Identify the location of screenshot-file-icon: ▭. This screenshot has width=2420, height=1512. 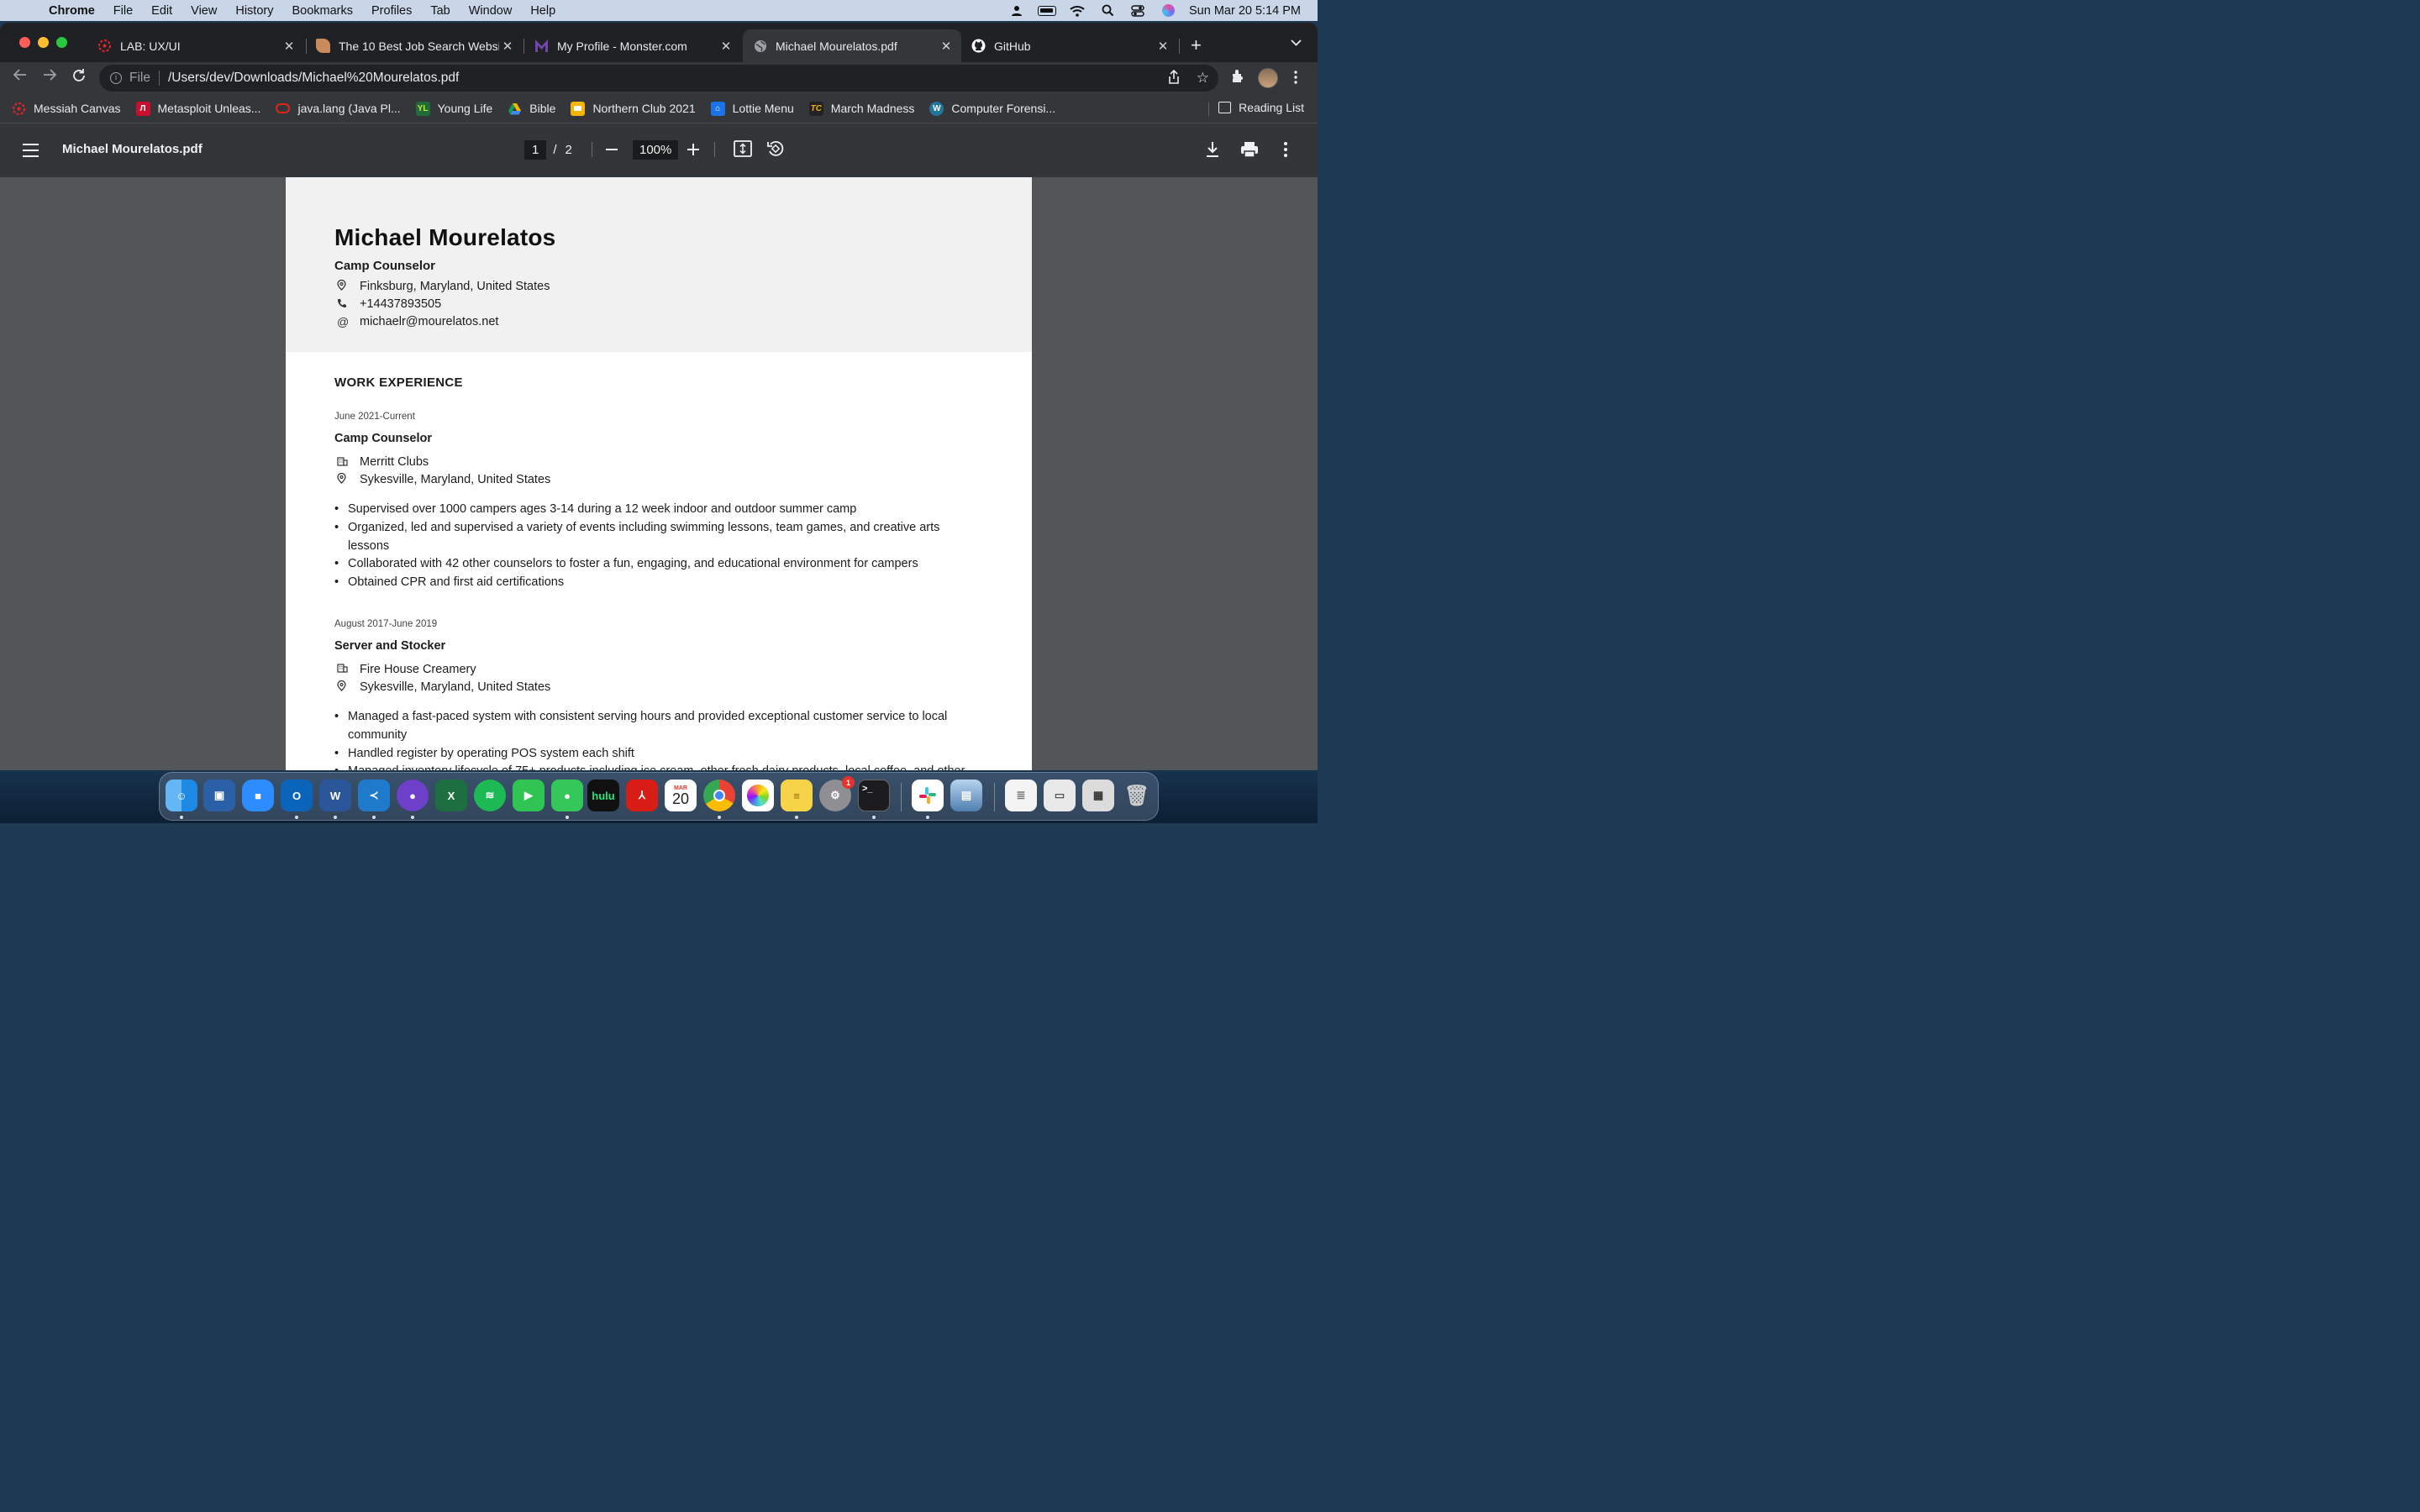
(1060, 795).